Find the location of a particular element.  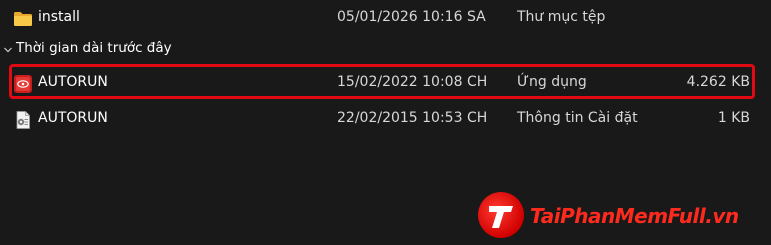

file-size: 1 KB is located at coordinates (733, 118).